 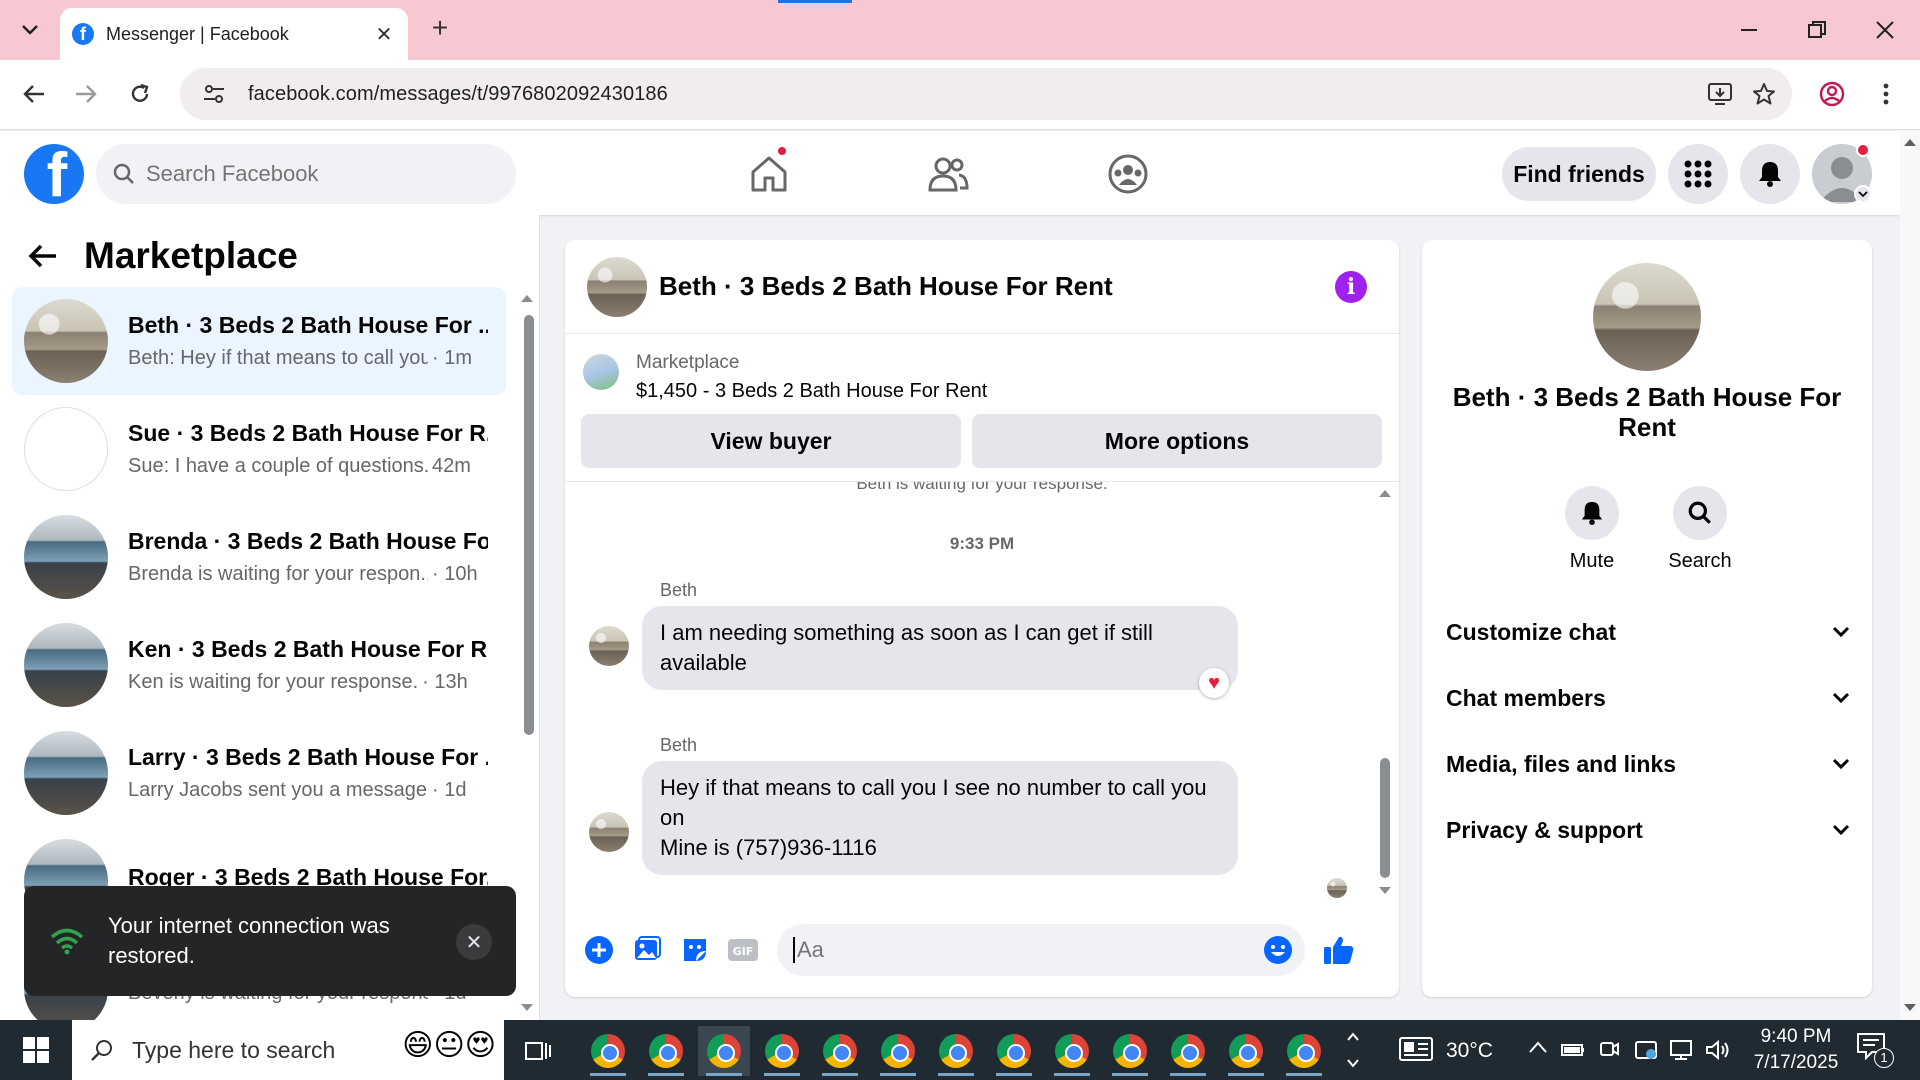 What do you see at coordinates (1764, 94) in the screenshot?
I see `bookmark-star-icon` at bounding box center [1764, 94].